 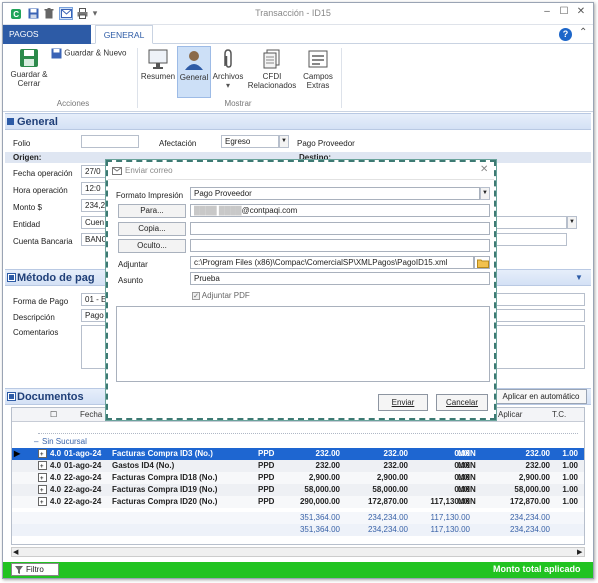 What do you see at coordinates (49, 13) in the screenshot?
I see `delete-icon` at bounding box center [49, 13].